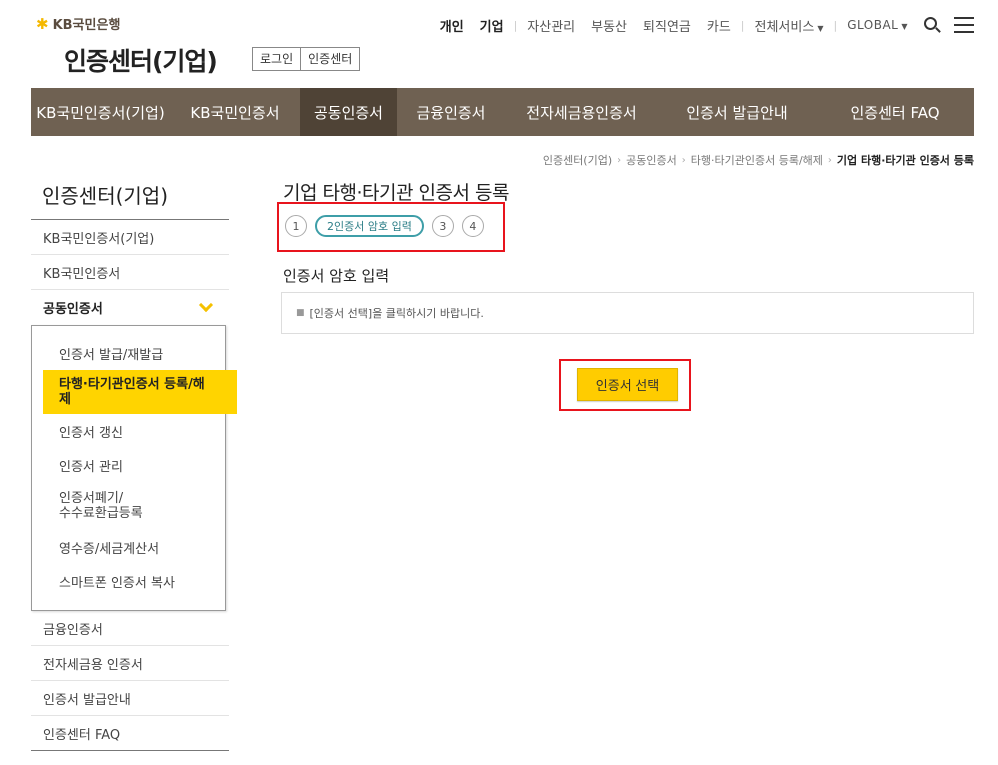  Describe the element at coordinates (235, 112) in the screenshot. I see `gnb-tab-kb-cert: KB국민인증서` at that location.